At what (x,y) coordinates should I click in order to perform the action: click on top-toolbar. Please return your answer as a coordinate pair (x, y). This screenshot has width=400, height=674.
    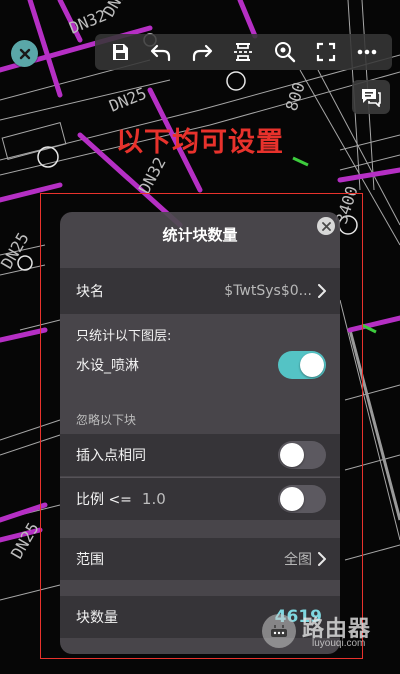
    Looking at the image, I should click on (243, 52).